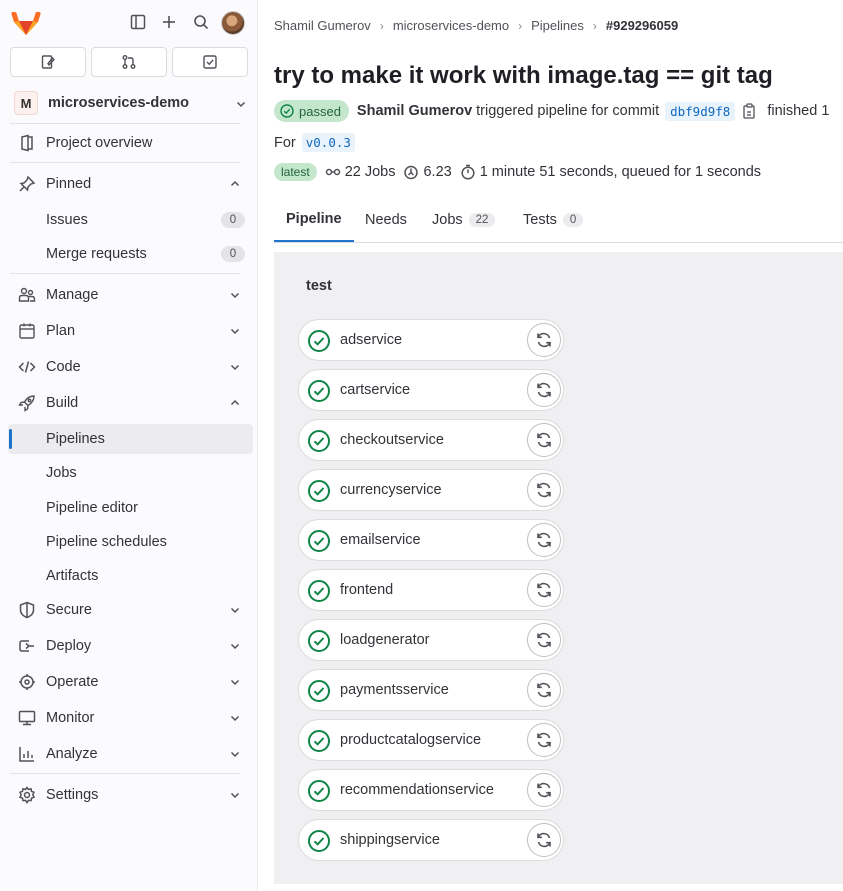 The width and height of the screenshot is (843, 891). What do you see at coordinates (169, 22) in the screenshot?
I see `plus-icon` at bounding box center [169, 22].